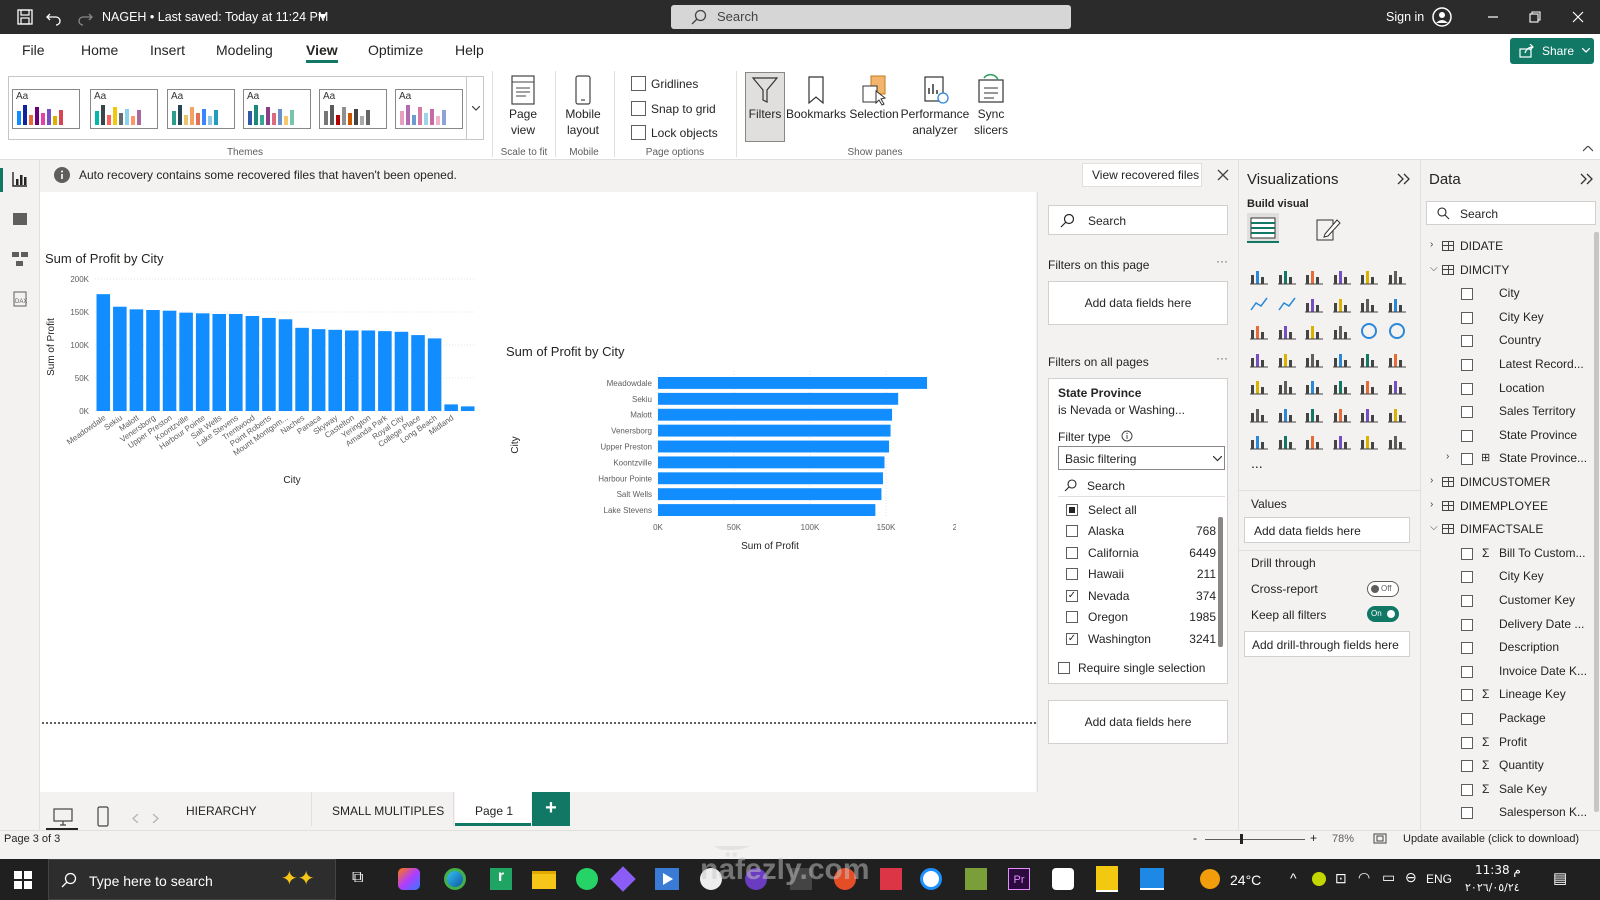 The image size is (1600, 900). What do you see at coordinates (455, 879) in the screenshot?
I see `edge-icon` at bounding box center [455, 879].